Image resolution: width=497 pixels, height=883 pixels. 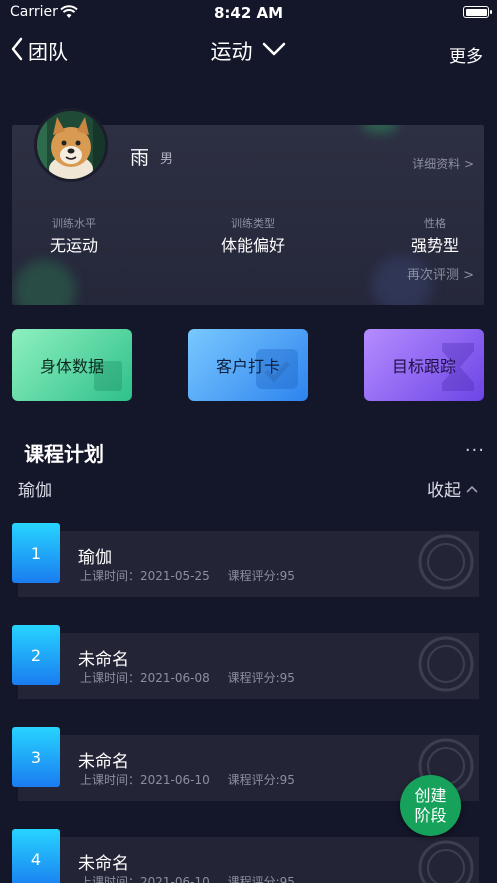 What do you see at coordinates (231, 52) in the screenshot?
I see `page-title: 运动` at bounding box center [231, 52].